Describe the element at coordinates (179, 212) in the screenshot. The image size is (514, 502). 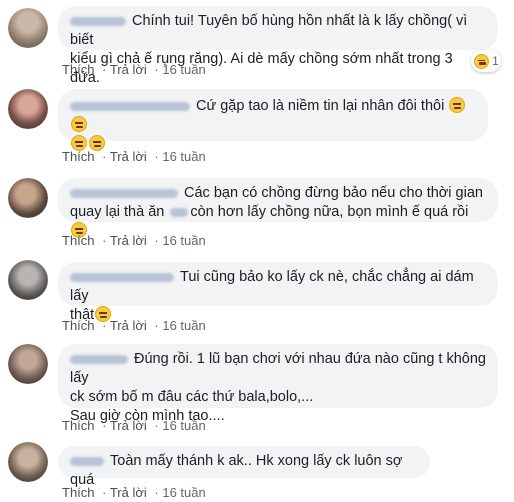
I see `blurred-word` at that location.